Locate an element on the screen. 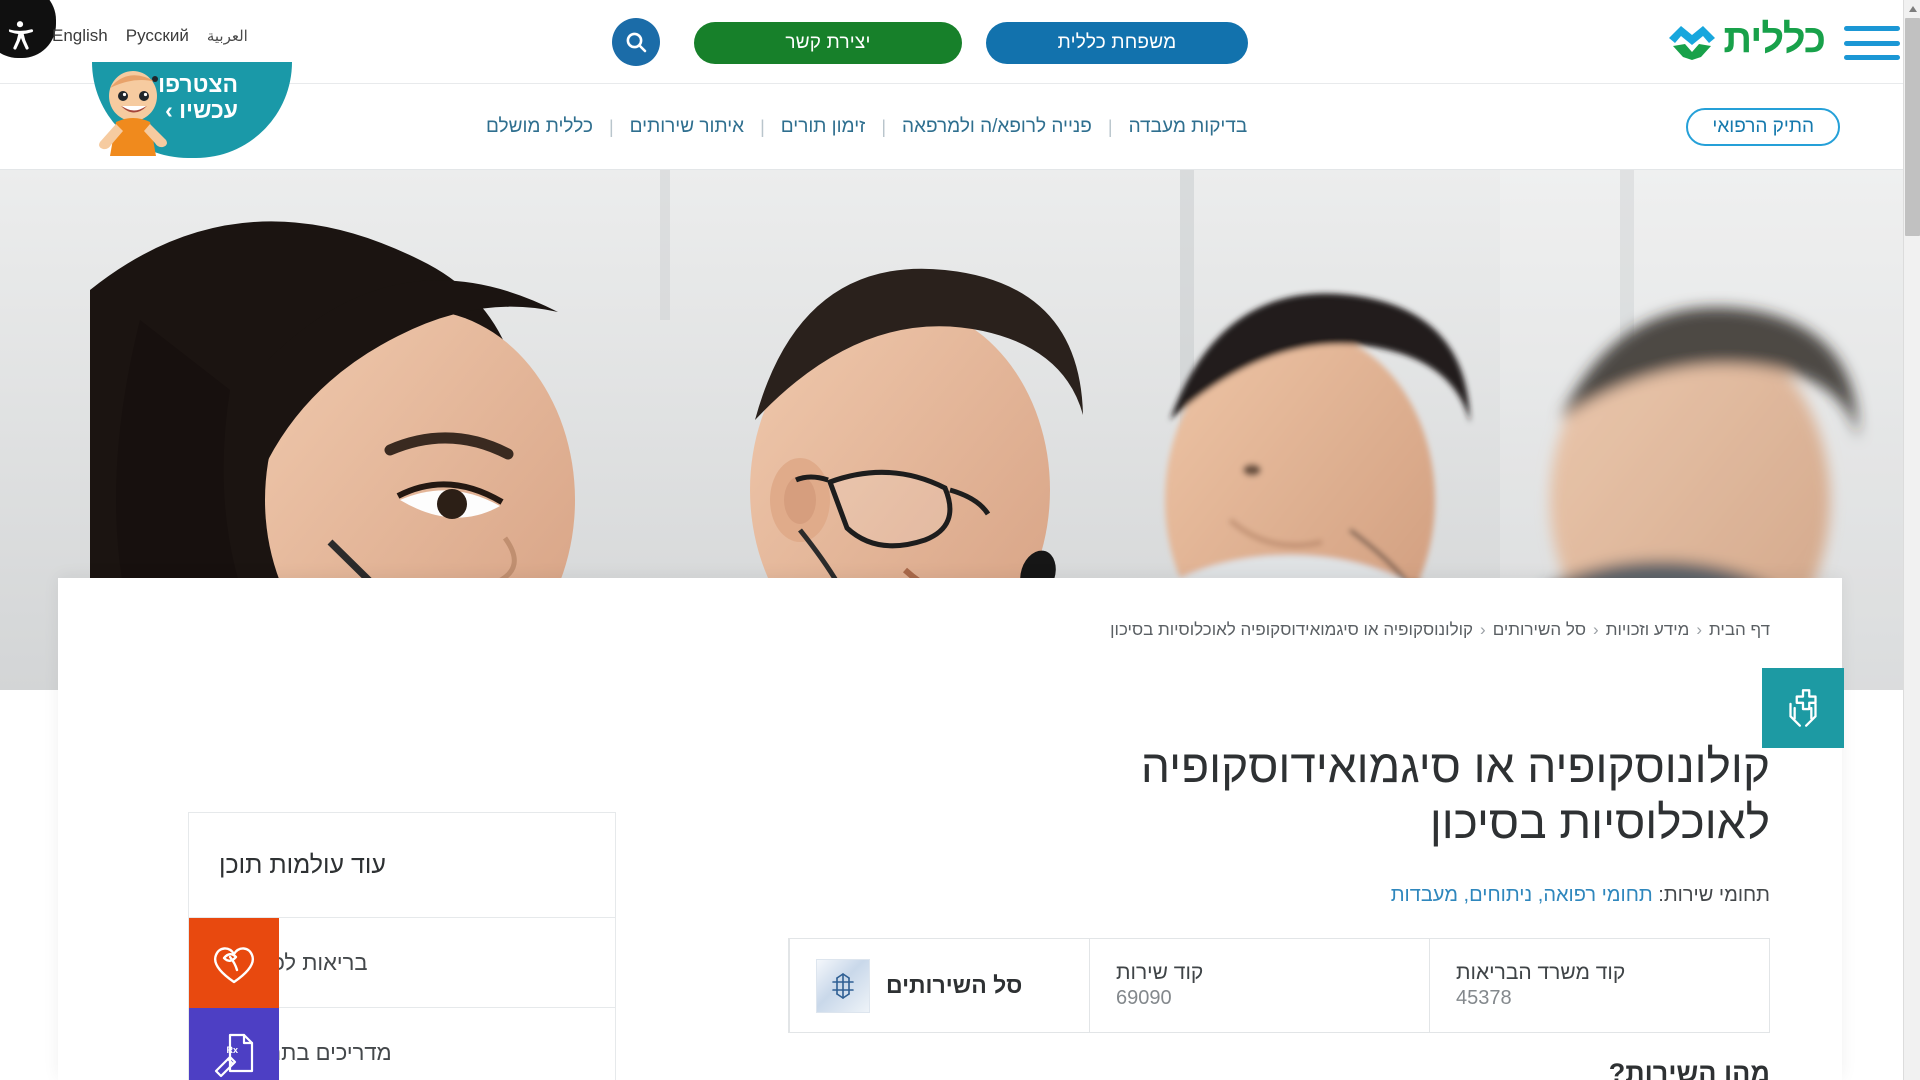  language-switcher: English Русский العربية is located at coordinates (150, 36).